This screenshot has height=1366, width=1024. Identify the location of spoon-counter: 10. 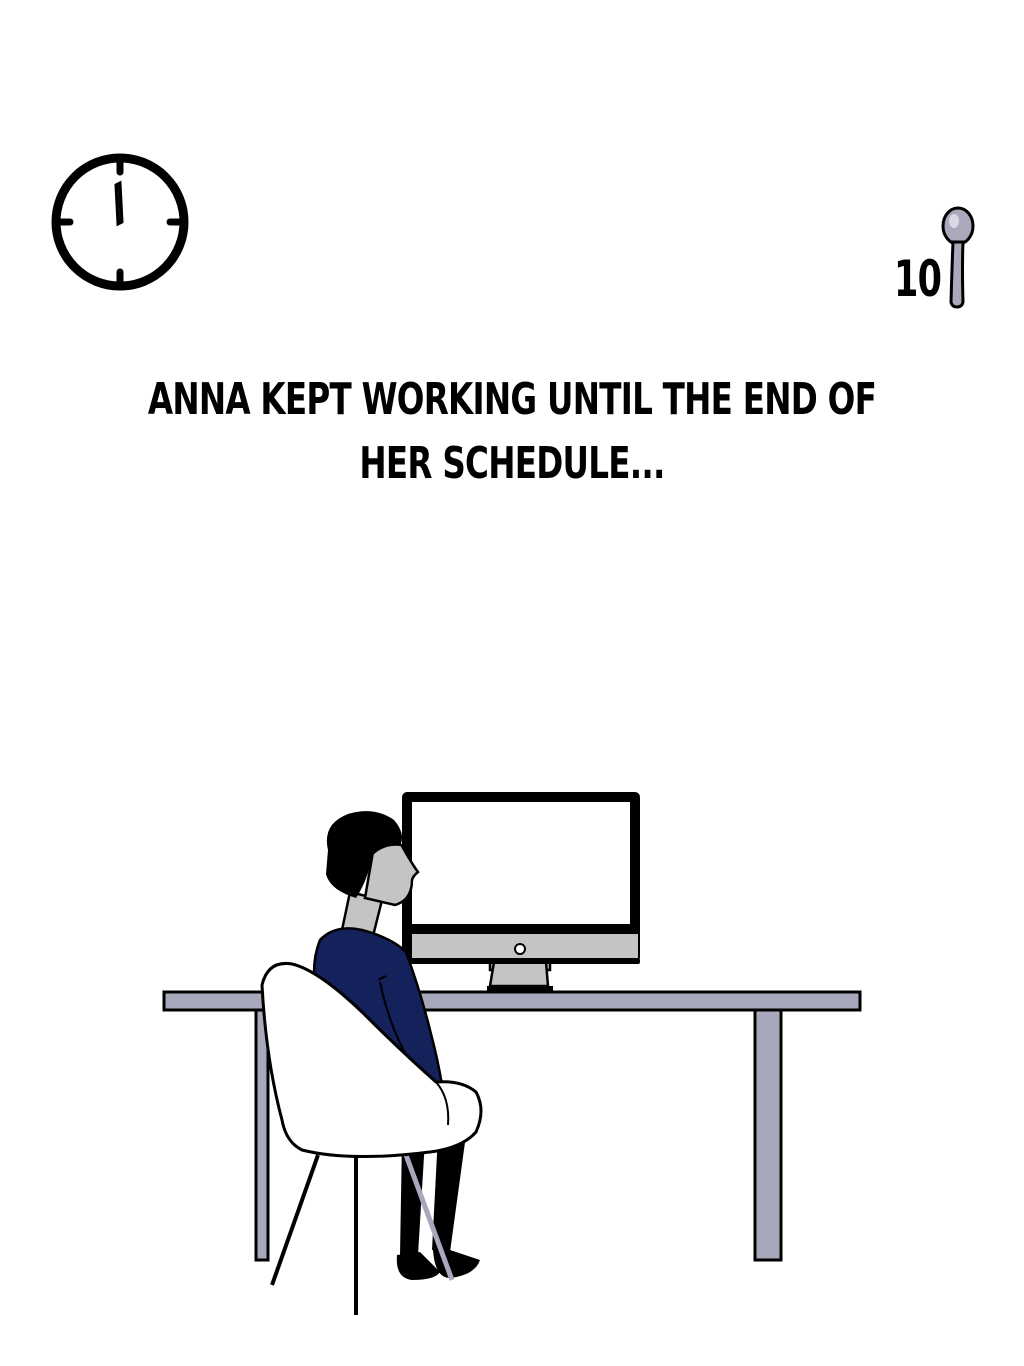
(944, 255).